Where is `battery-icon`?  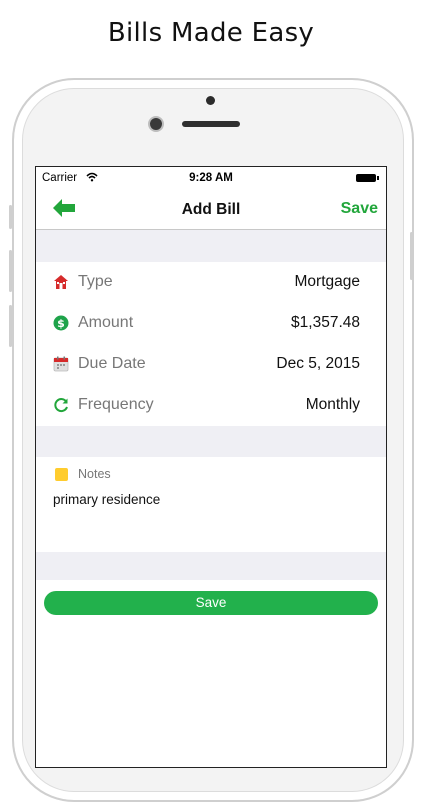
battery-icon is located at coordinates (367, 178).